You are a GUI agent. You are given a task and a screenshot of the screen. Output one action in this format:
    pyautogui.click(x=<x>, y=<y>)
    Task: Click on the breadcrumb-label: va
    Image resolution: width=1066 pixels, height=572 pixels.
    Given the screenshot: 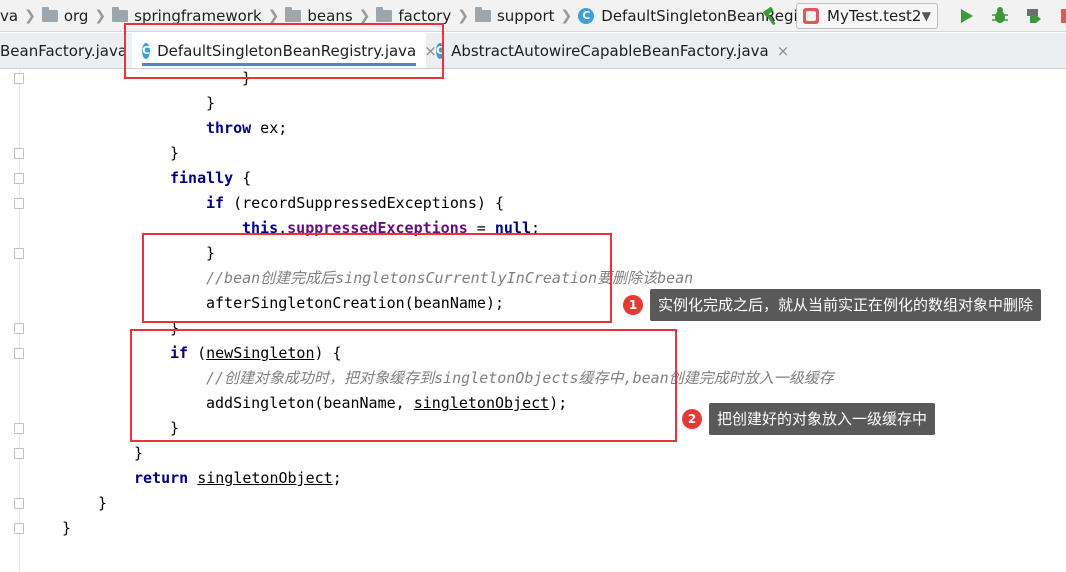 What is the action you would take?
    pyautogui.click(x=9, y=15)
    